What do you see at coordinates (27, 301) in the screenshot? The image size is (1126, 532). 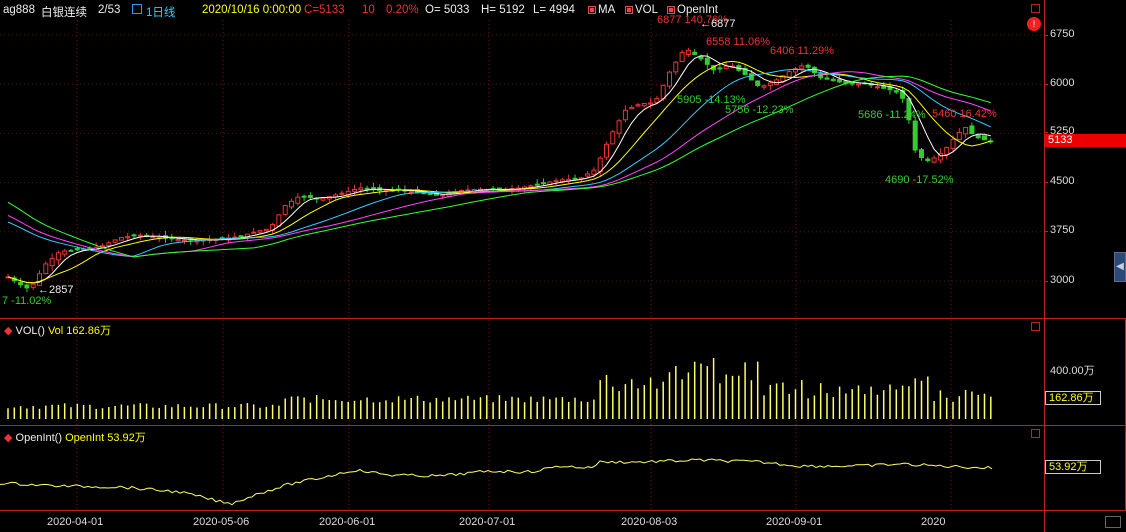 I see `price-annotation: 7 -11.02%` at bounding box center [27, 301].